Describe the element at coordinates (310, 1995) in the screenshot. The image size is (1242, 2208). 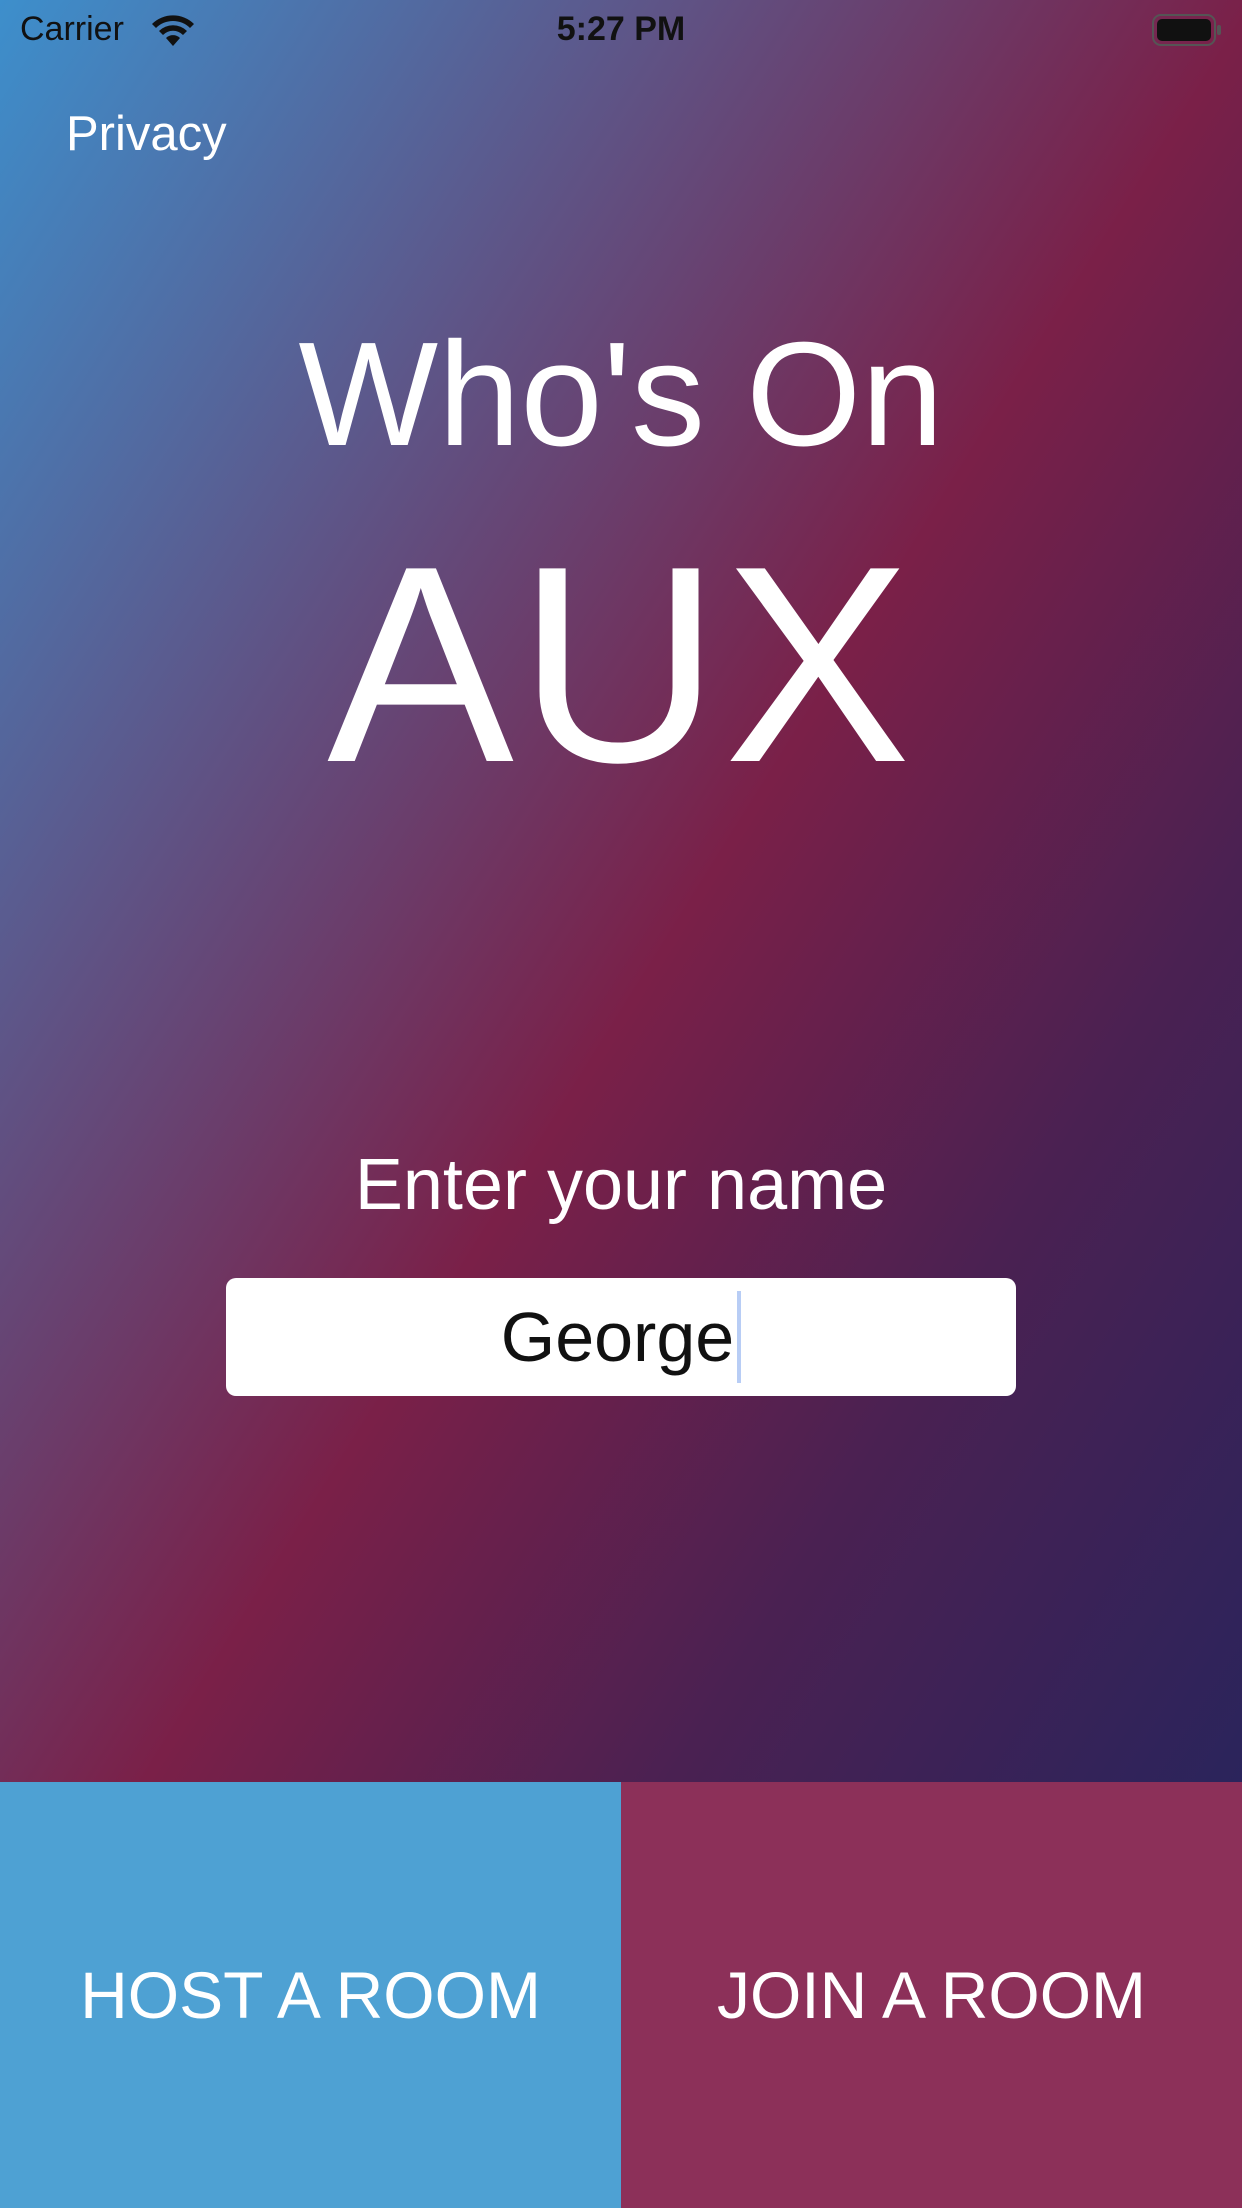
I see `host-room-button: HOST A ROOM` at that location.